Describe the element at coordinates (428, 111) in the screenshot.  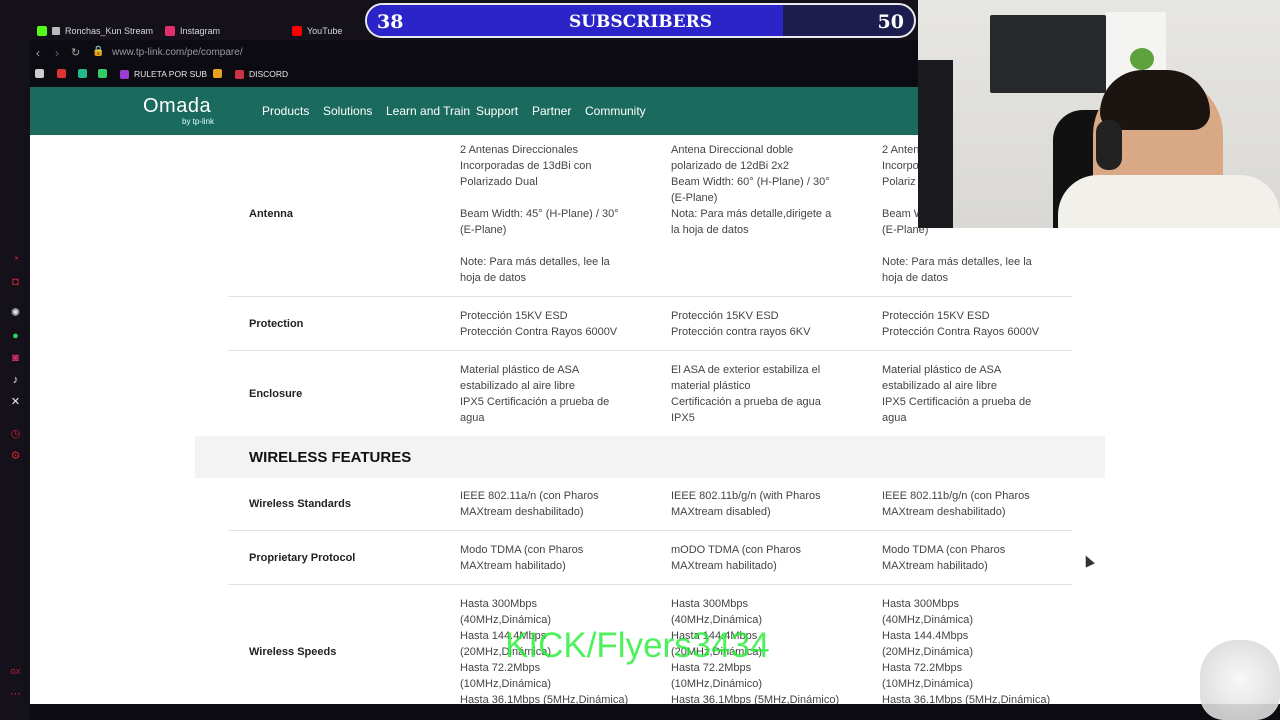
I see `nav-learn-and-train: Learn and Train` at that location.